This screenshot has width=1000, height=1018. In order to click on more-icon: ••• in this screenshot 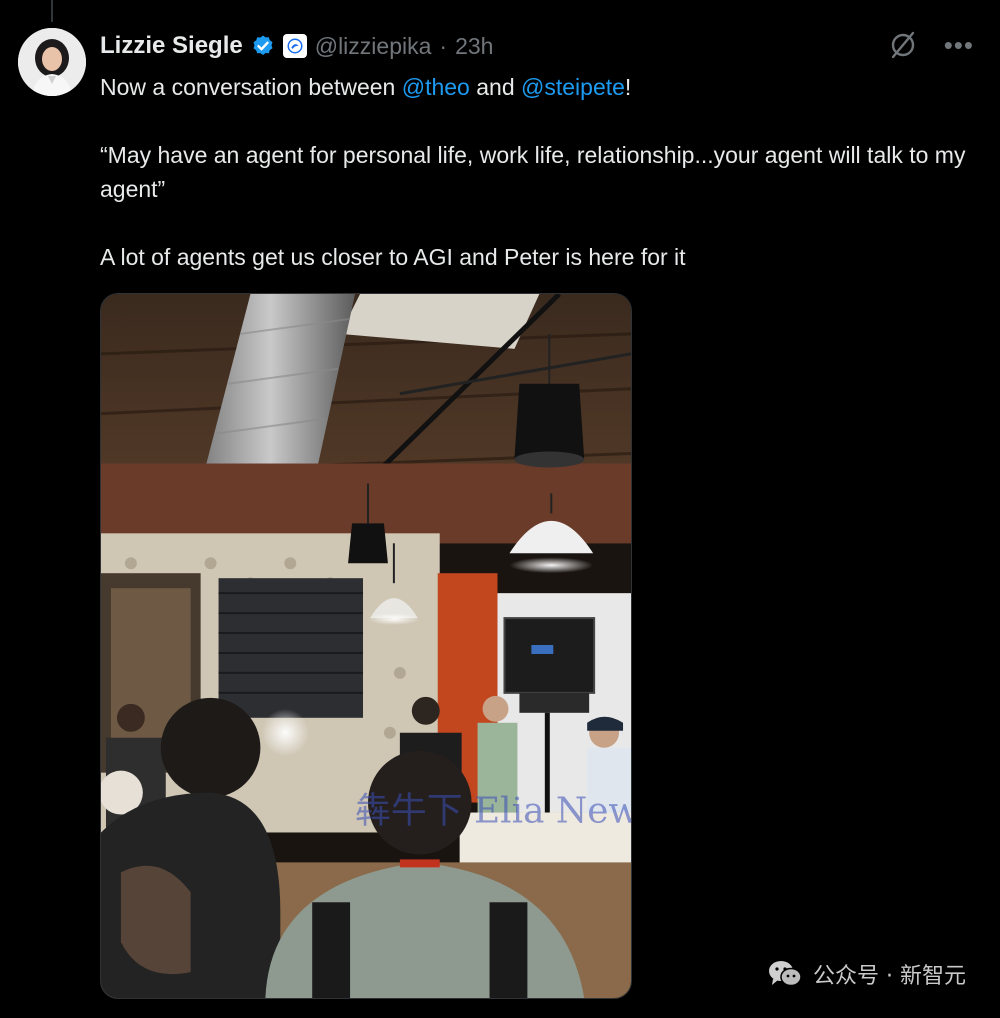, I will do `click(959, 45)`.